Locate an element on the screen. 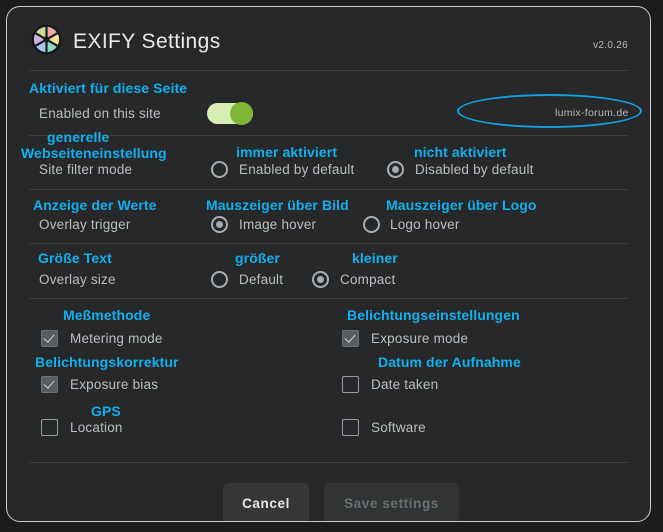 The width and height of the screenshot is (663, 532). toggle-knob is located at coordinates (241, 113).